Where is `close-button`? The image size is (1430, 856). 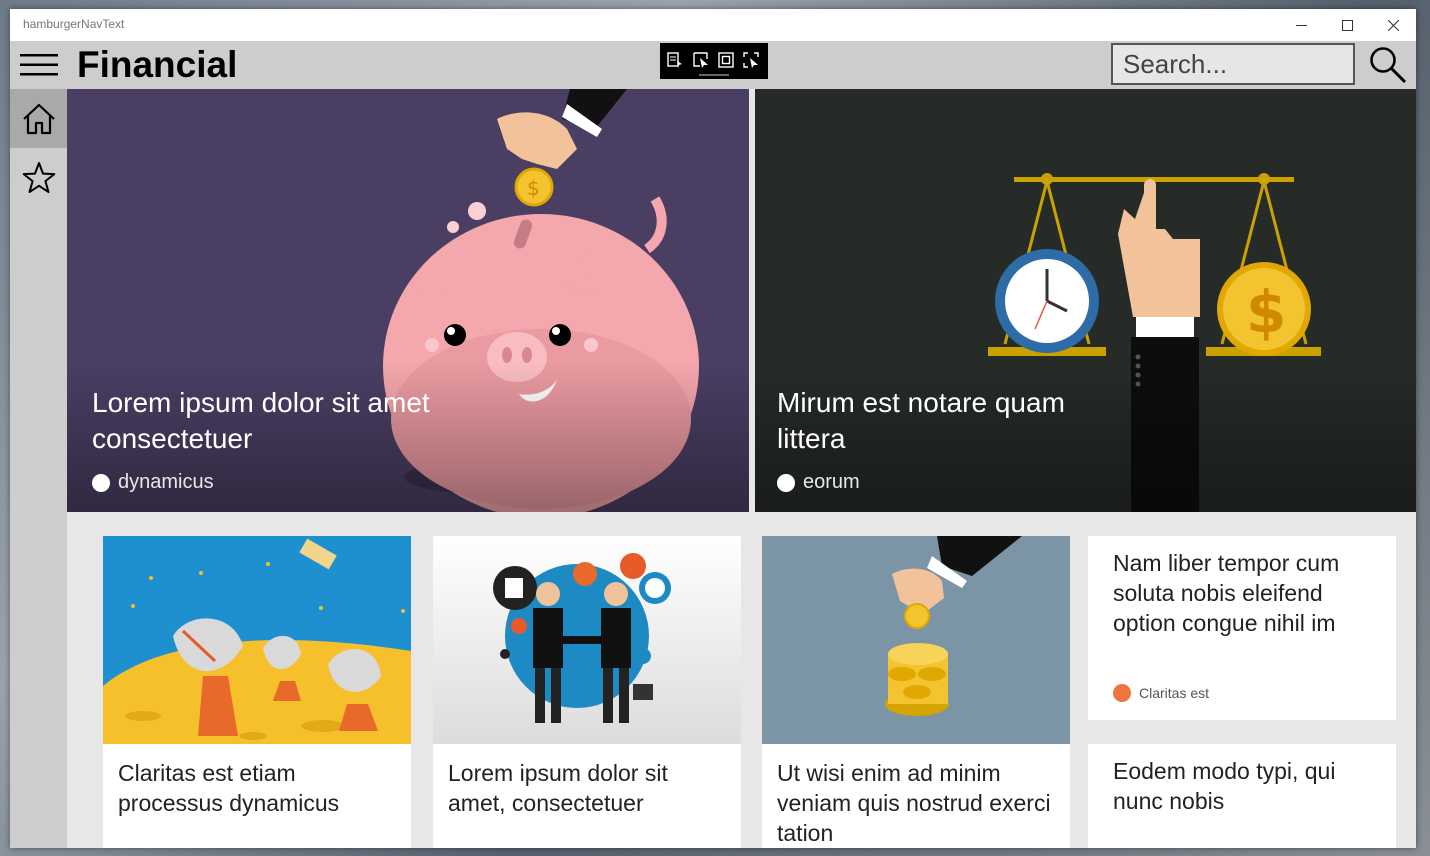
close-button is located at coordinates (1393, 25).